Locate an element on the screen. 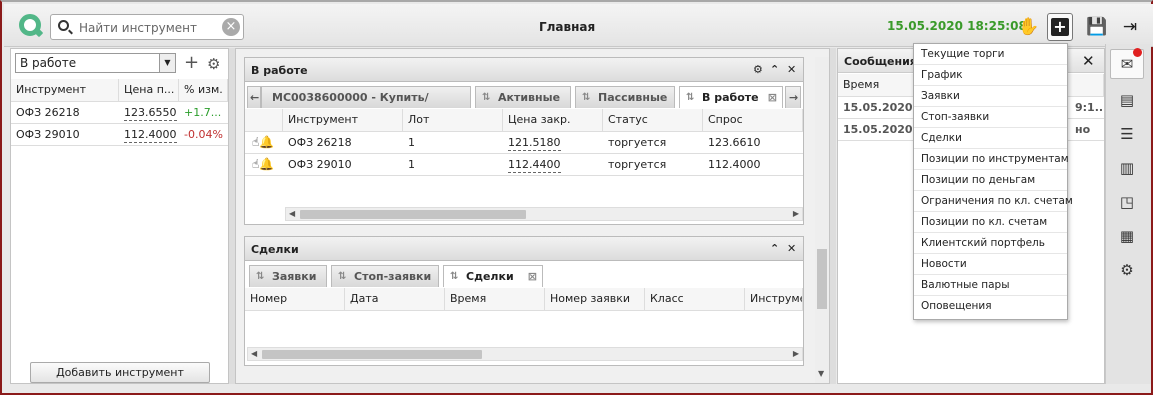 The width and height of the screenshot is (1153, 395). tab-label: Пассивные is located at coordinates (633, 97).